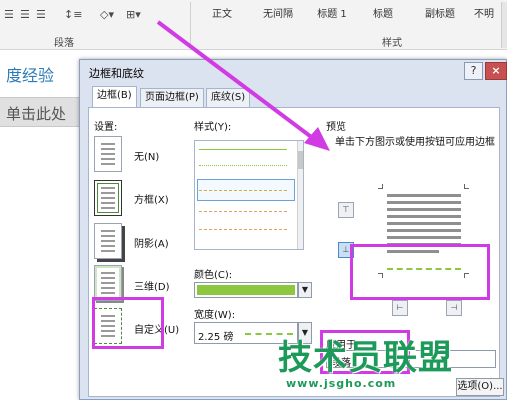 This screenshot has width=507, height=400. Describe the element at coordinates (151, 198) in the screenshot. I see `setting-box-label: 方框(X)` at that location.